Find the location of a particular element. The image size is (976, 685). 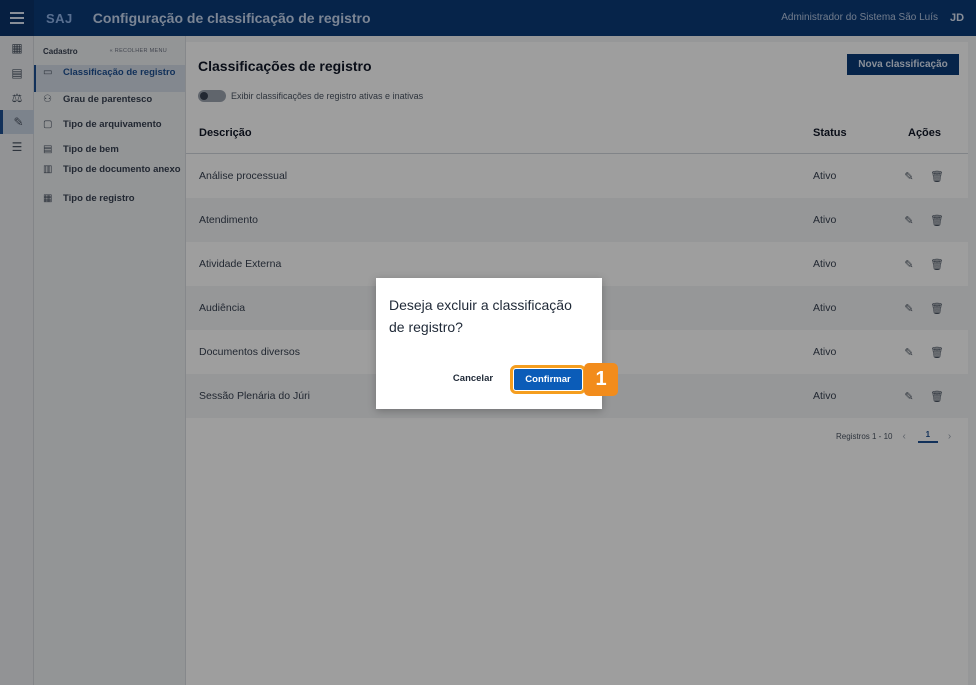

confirm-button: Confirmar is located at coordinates (548, 379).